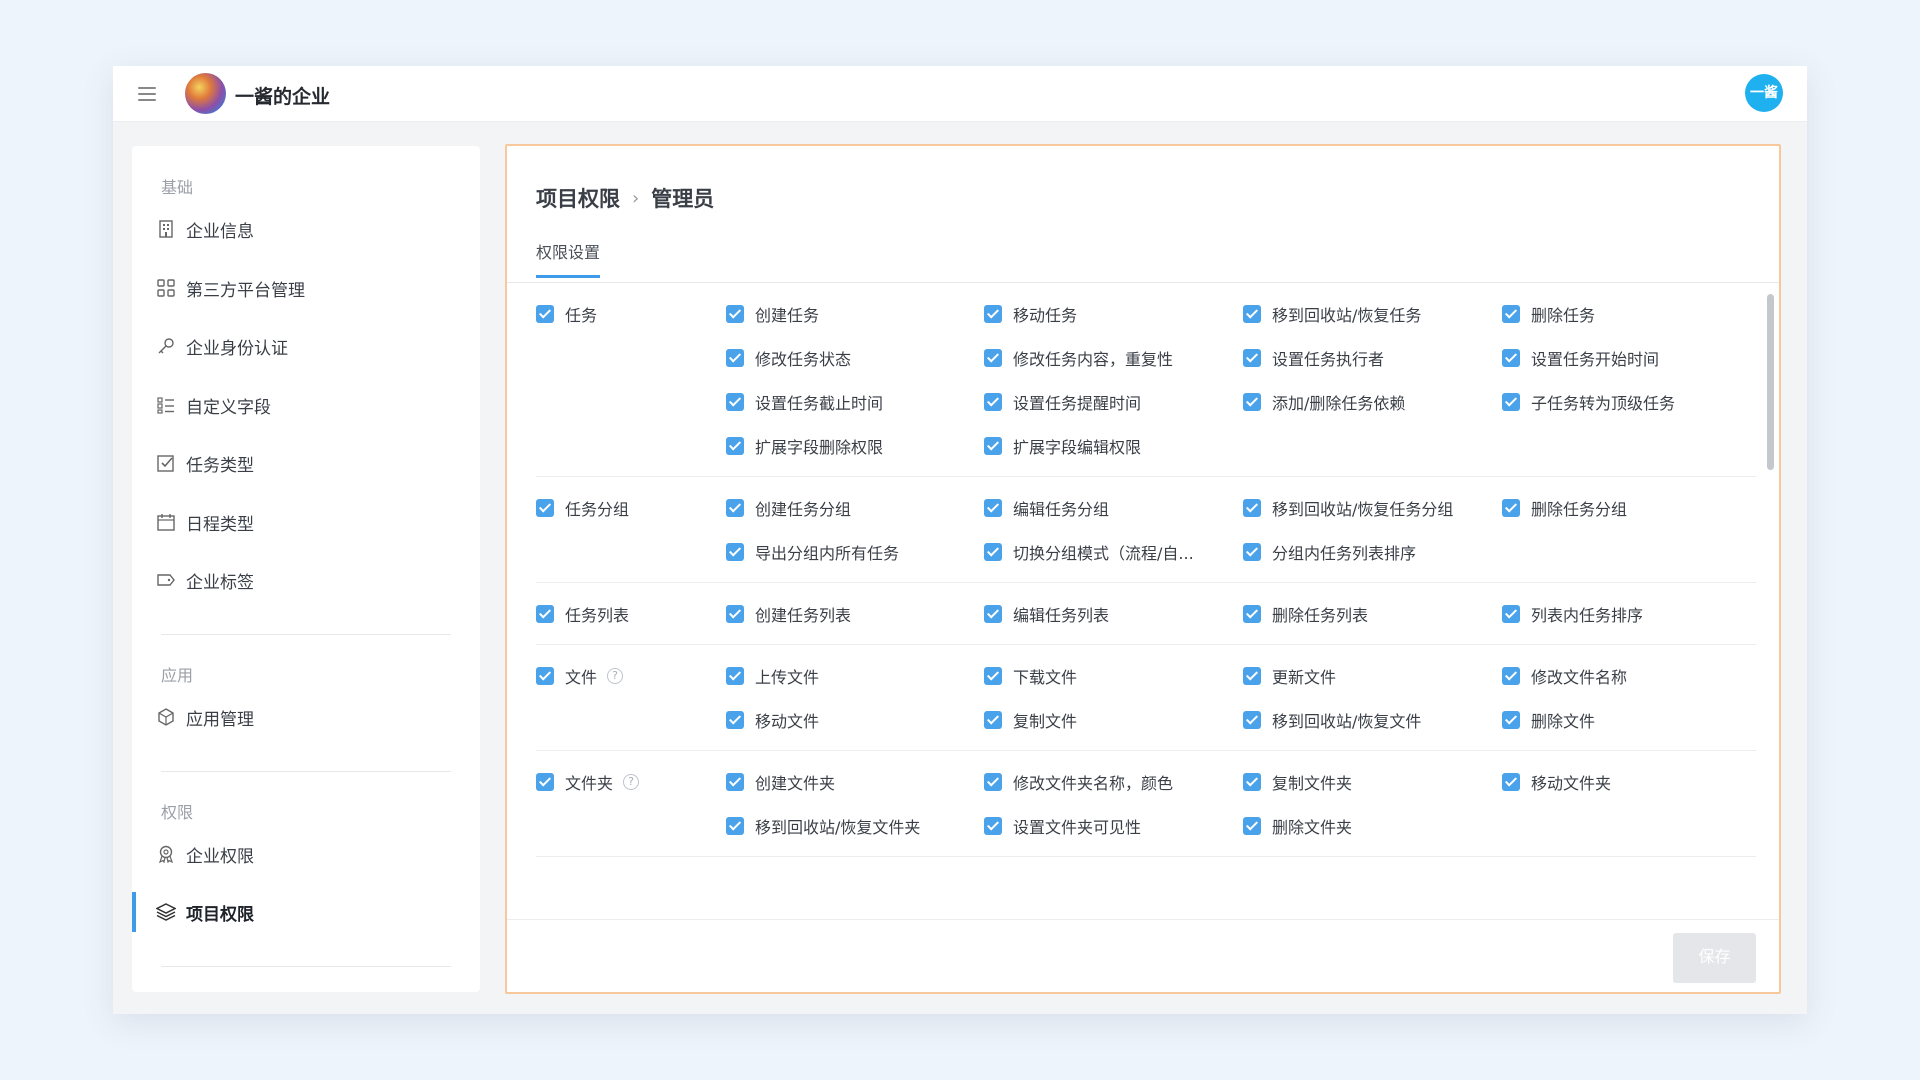 The image size is (1920, 1080). I want to click on permission-label: 移到回收站/恢复任务, so click(1347, 315).